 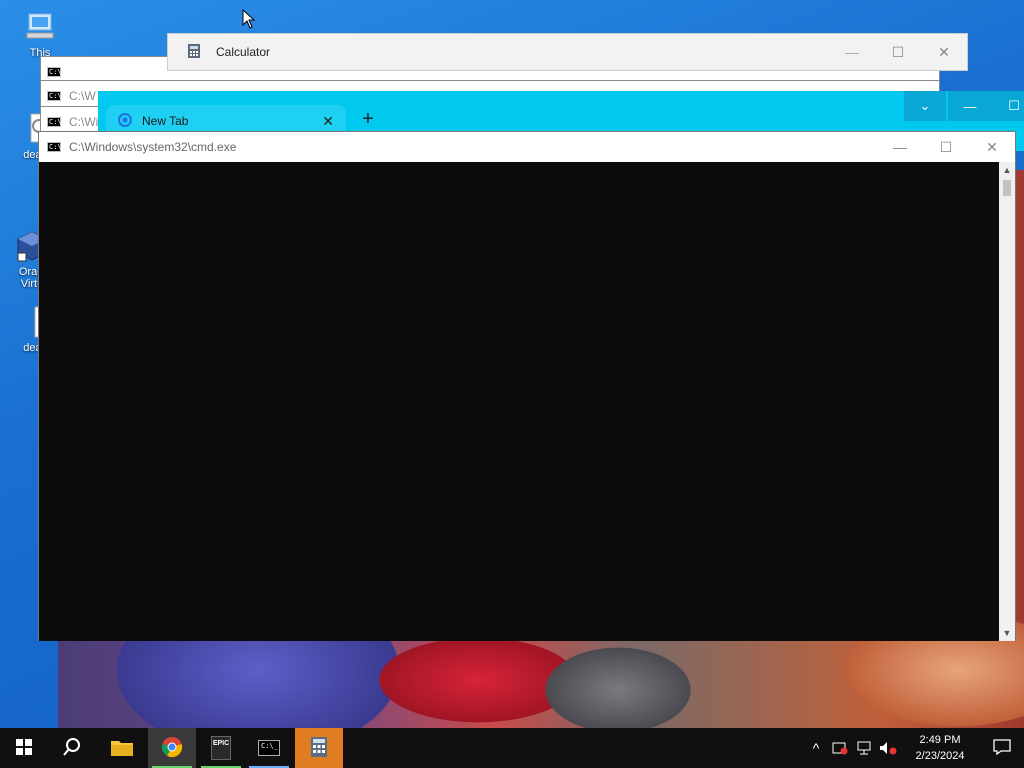 What do you see at coordinates (940, 748) in the screenshot?
I see `clock: 2:49 PM 2/23/2024` at bounding box center [940, 748].